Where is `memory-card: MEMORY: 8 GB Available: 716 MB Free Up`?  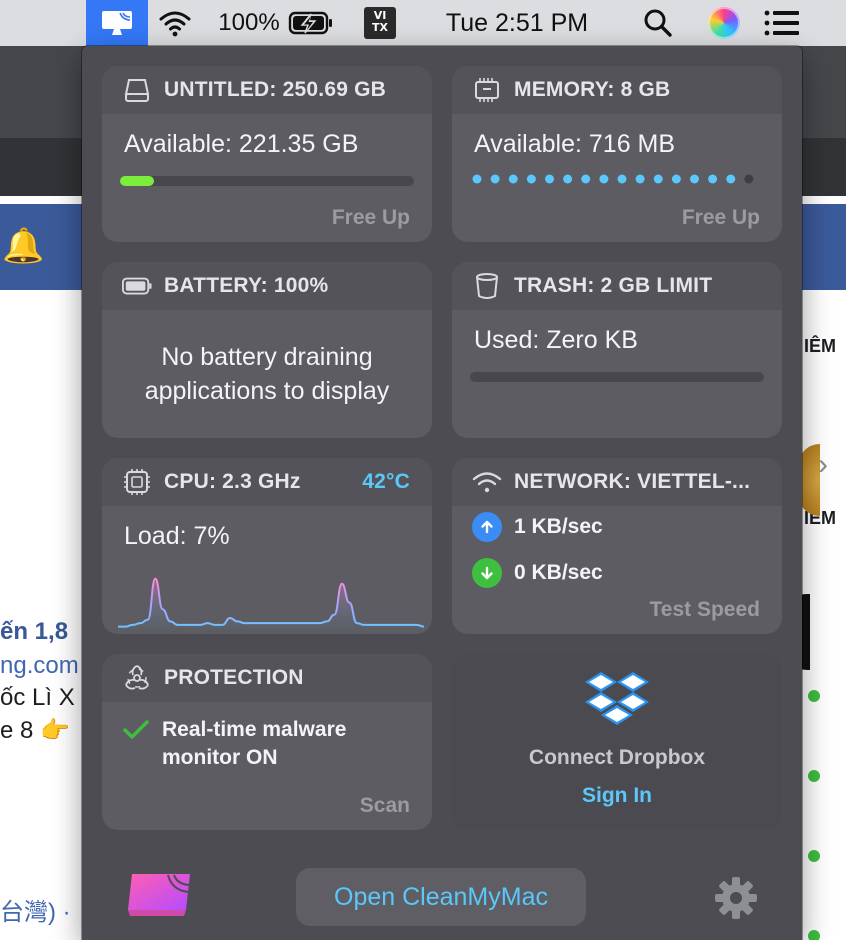
memory-card: MEMORY: 8 GB Available: 716 MB Free Up is located at coordinates (617, 154).